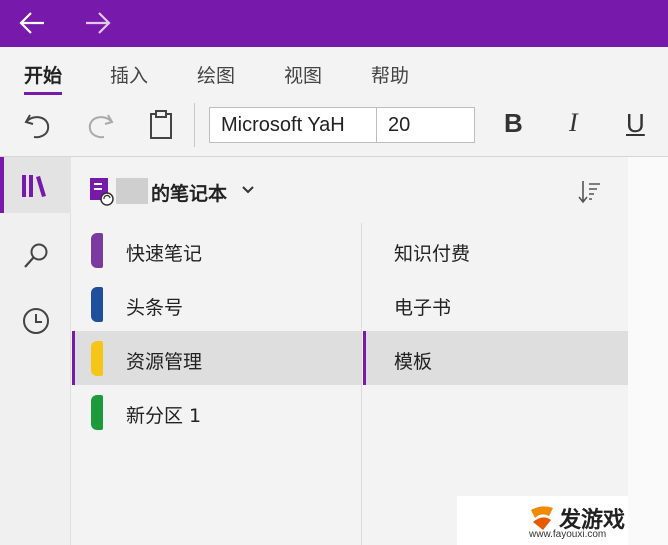 This screenshot has width=668, height=545. What do you see at coordinates (164, 416) in the screenshot?
I see `section-label: 新分区 1` at bounding box center [164, 416].